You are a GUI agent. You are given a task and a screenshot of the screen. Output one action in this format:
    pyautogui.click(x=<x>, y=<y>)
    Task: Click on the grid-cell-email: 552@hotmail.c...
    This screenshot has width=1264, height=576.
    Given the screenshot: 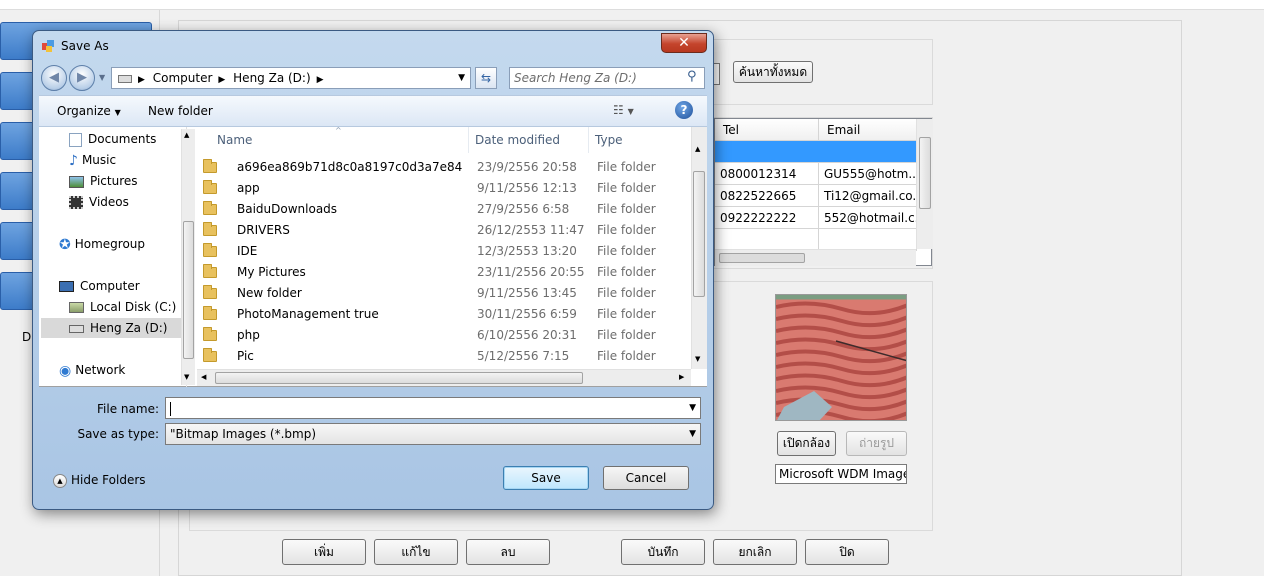 What is the action you would take?
    pyautogui.click(x=868, y=218)
    